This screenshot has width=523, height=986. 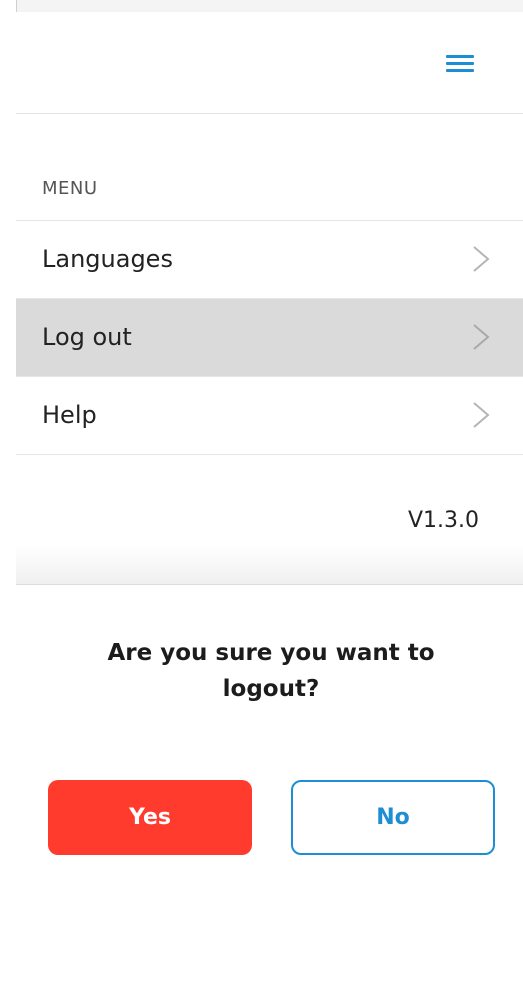 What do you see at coordinates (87, 337) in the screenshot?
I see `menu-item-label: Log out` at bounding box center [87, 337].